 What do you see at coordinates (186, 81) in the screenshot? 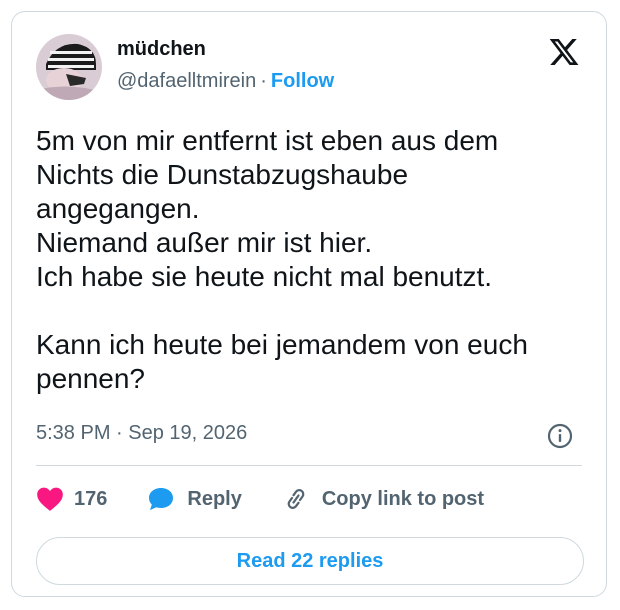
I see `author-handle: @dafaelltmirein` at bounding box center [186, 81].